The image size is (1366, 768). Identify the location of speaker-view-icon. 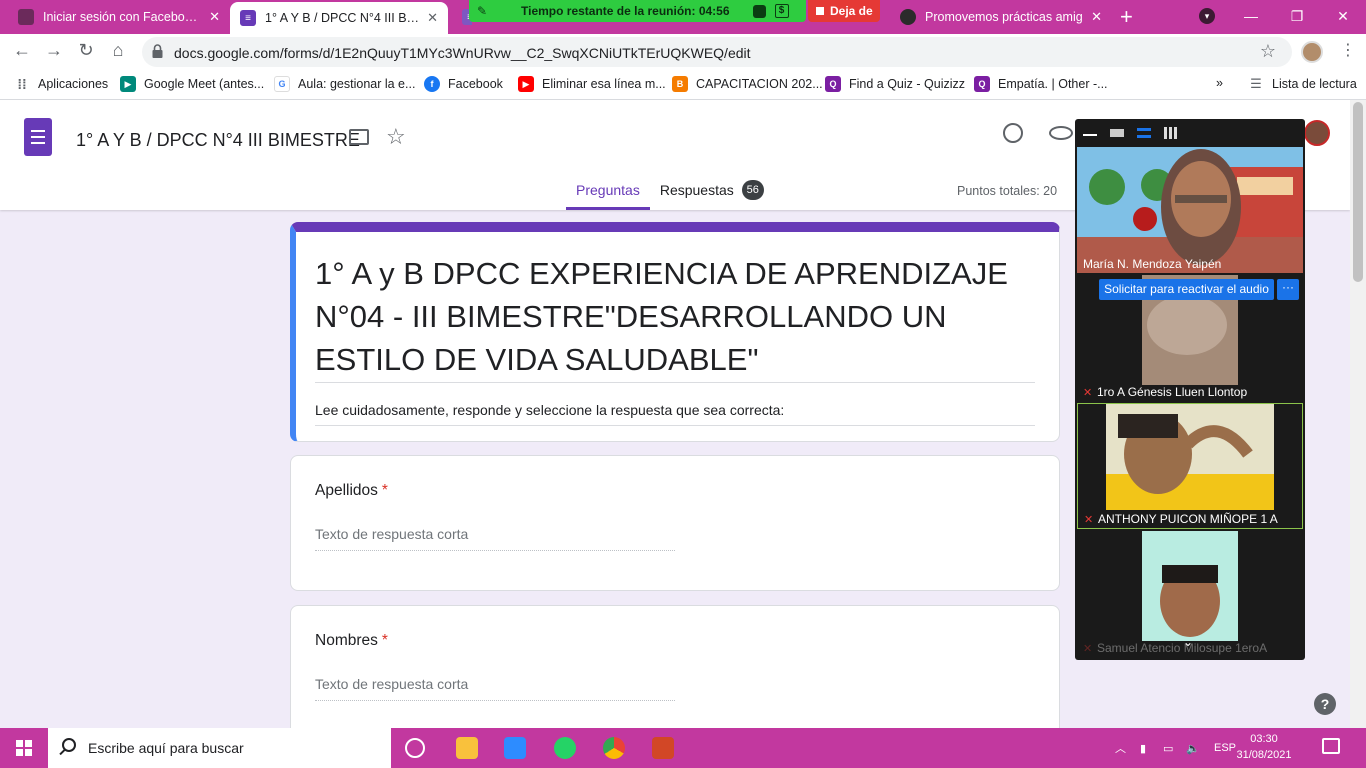
(1117, 133).